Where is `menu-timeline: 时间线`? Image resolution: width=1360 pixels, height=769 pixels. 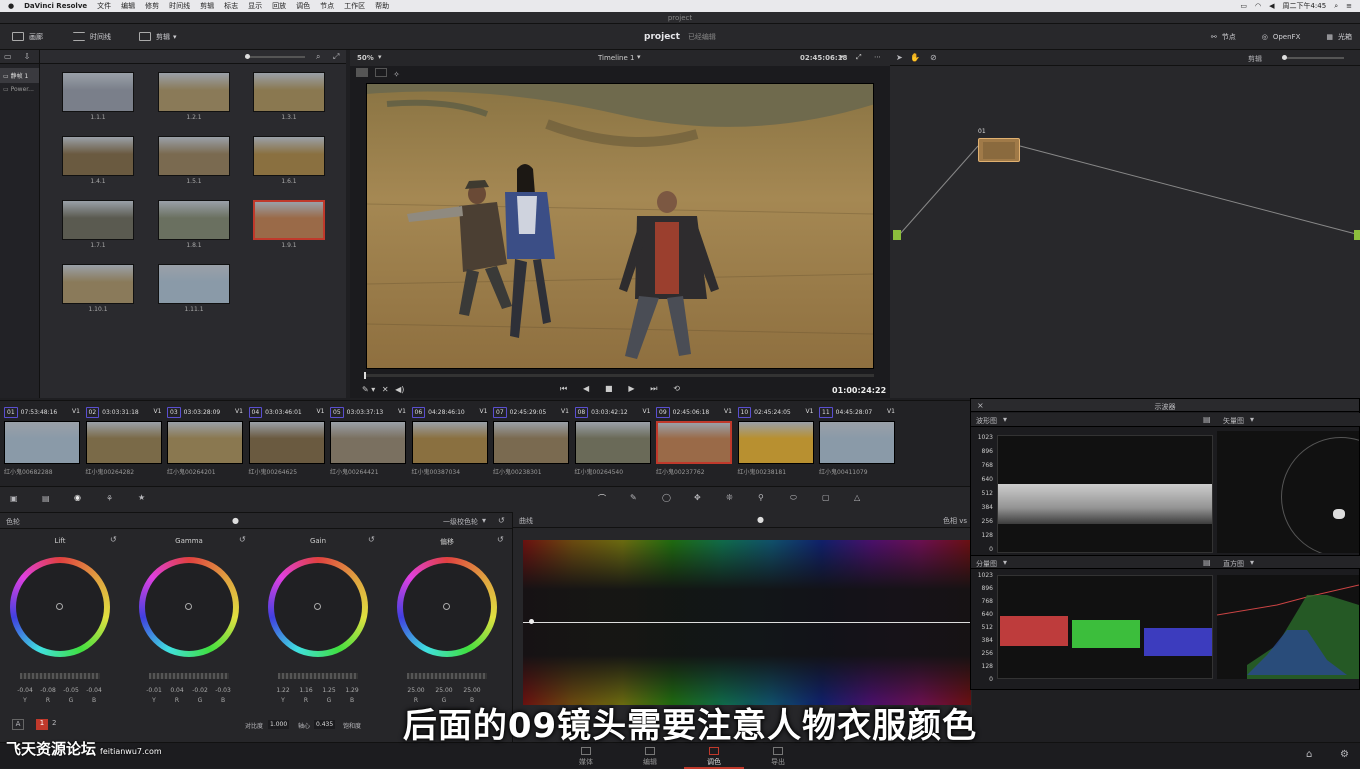
menu-timeline: 时间线 is located at coordinates (179, 6).